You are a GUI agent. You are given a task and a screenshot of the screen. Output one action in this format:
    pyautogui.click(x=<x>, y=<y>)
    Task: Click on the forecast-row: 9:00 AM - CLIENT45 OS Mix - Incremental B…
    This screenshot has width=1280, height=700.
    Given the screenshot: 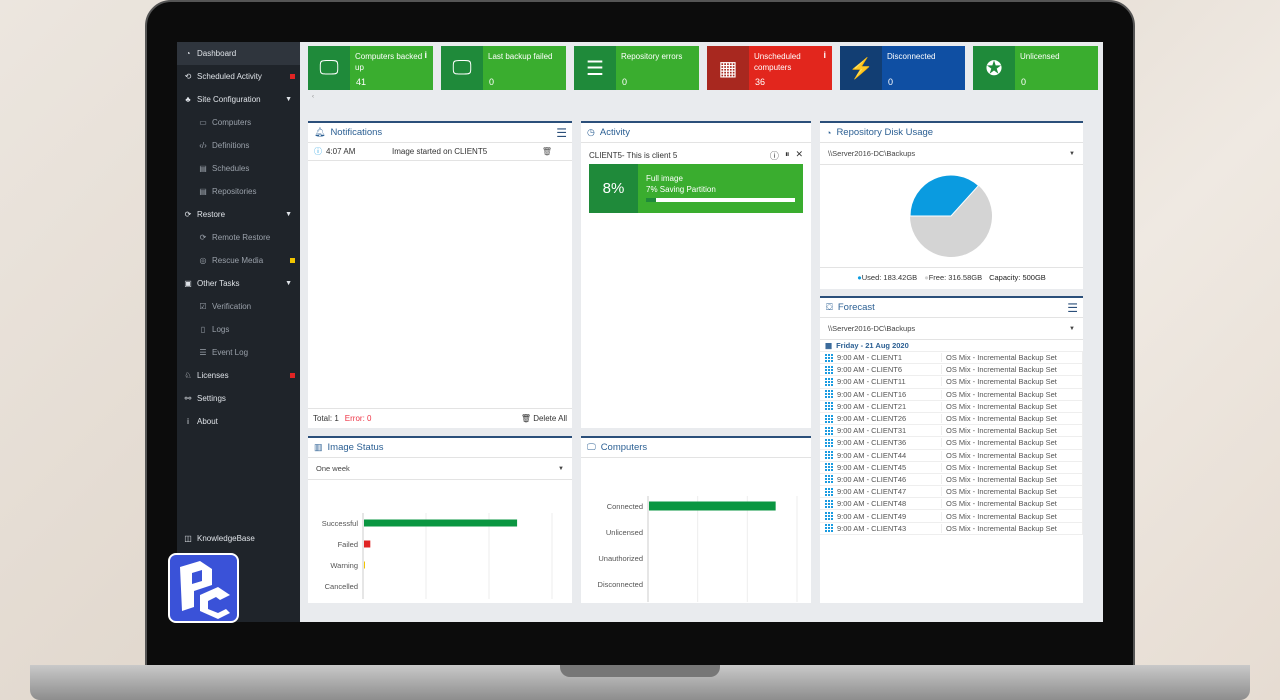 What is the action you would take?
    pyautogui.click(x=951, y=468)
    